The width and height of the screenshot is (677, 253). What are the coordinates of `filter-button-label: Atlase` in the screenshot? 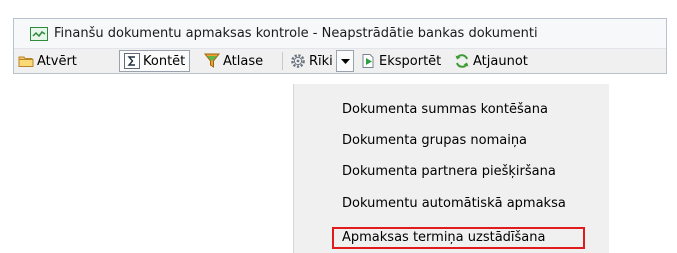 It's located at (243, 61).